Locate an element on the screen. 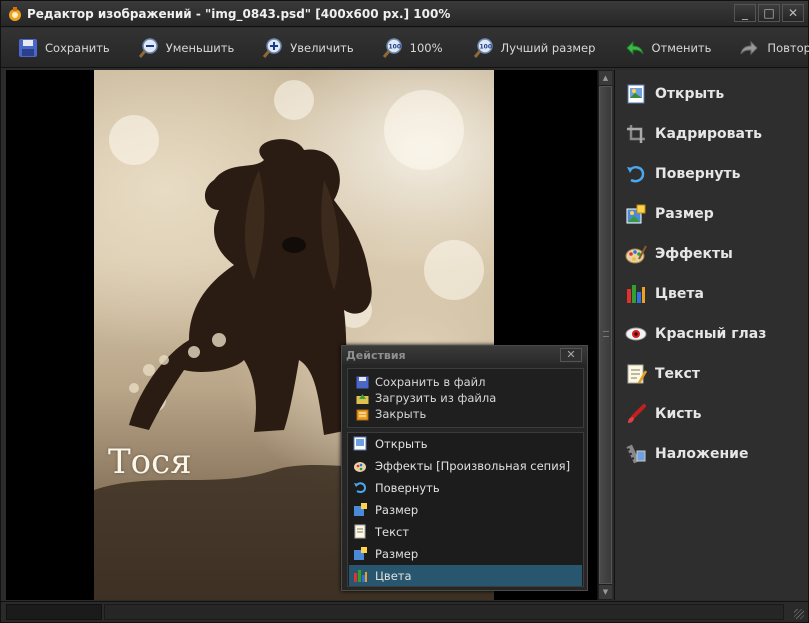  tool-crop-label: Кадрировать is located at coordinates (708, 134).